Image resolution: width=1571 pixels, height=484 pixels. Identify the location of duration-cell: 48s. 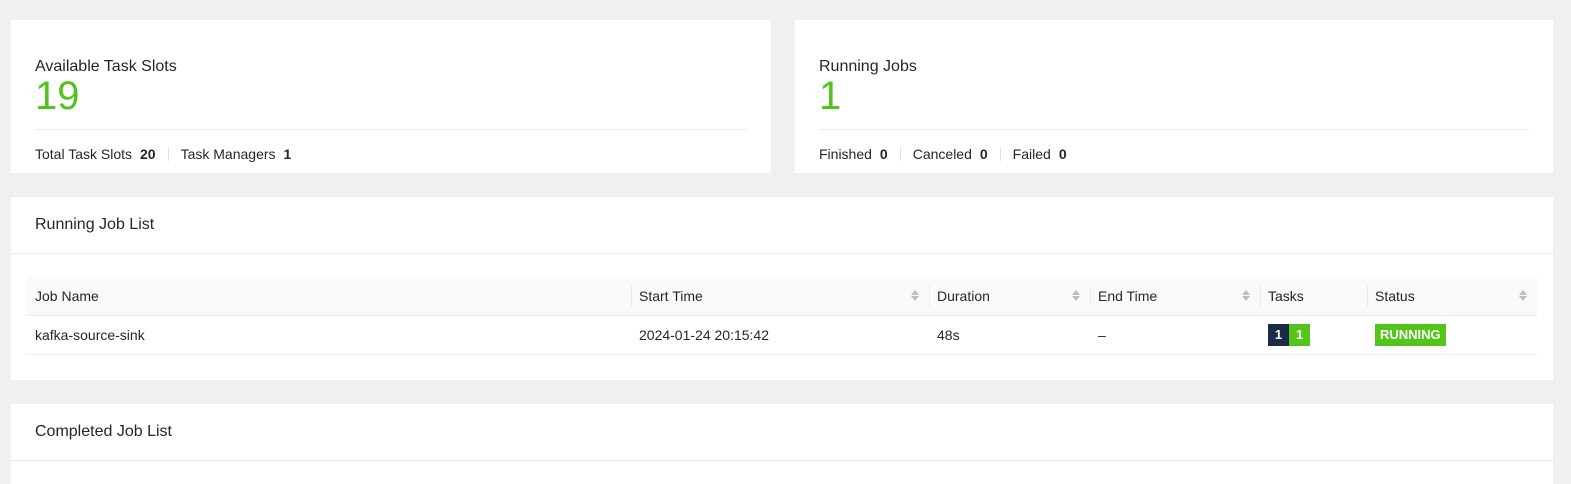
(1009, 335).